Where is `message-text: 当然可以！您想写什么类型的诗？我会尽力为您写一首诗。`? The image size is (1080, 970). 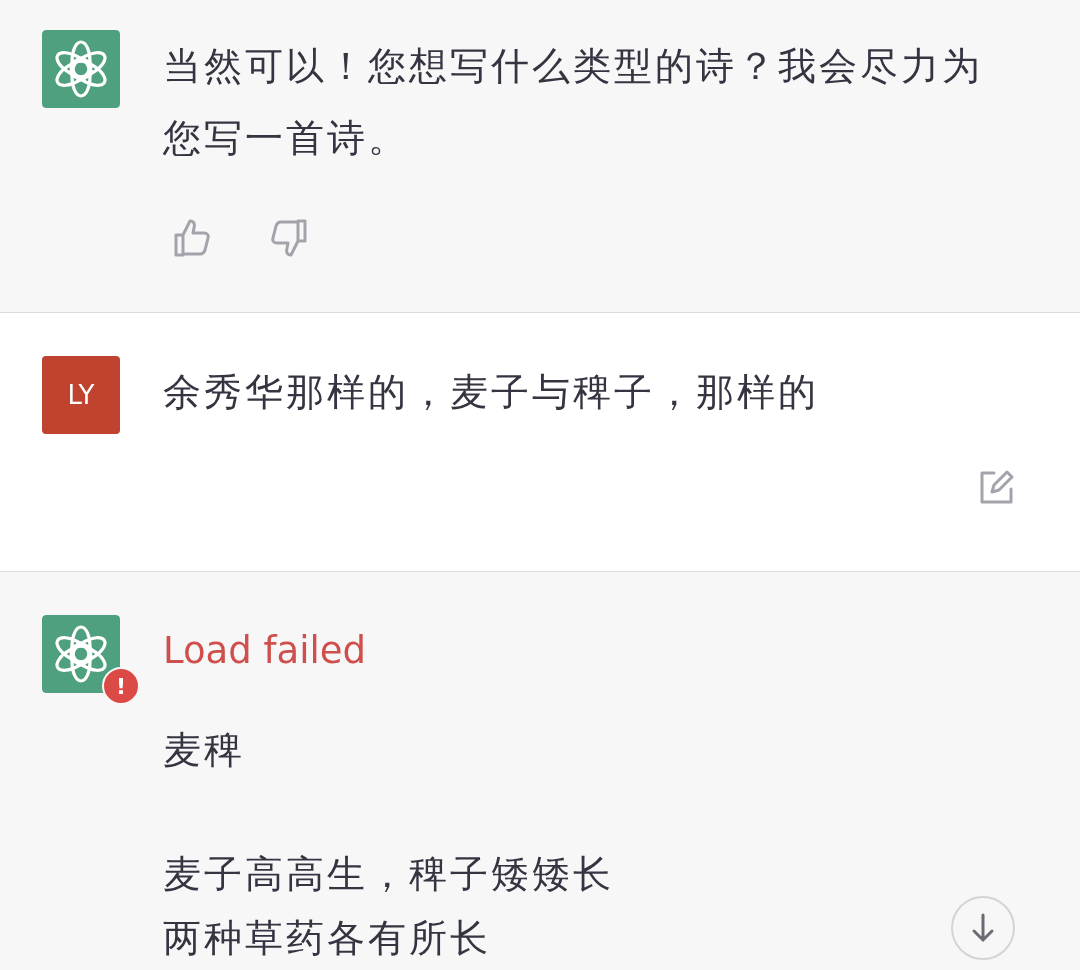 message-text: 当然可以！您想写什么类型的诗？我会尽力为您写一首诗。 is located at coordinates (573, 102).